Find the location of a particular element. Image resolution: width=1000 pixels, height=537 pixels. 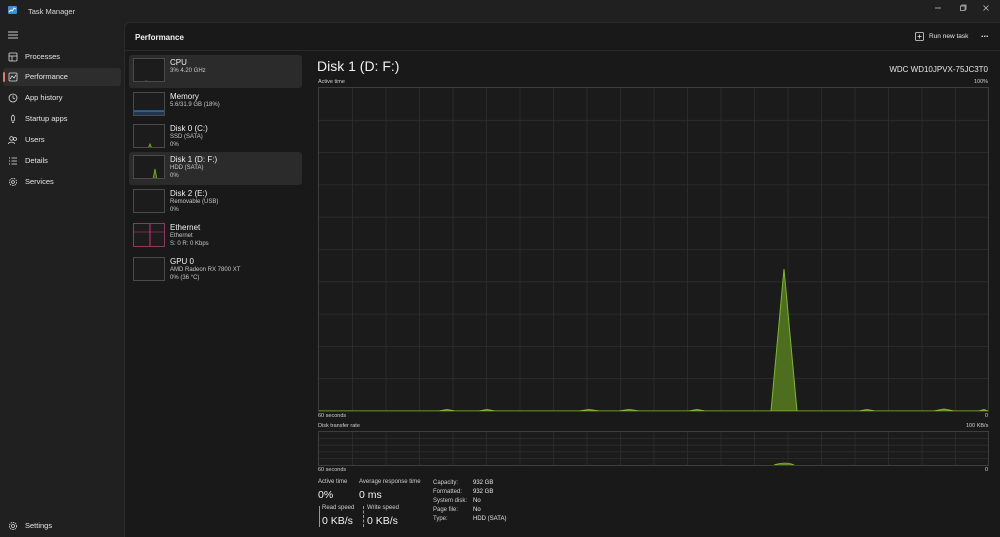

minimize-button is located at coordinates (938, 10).